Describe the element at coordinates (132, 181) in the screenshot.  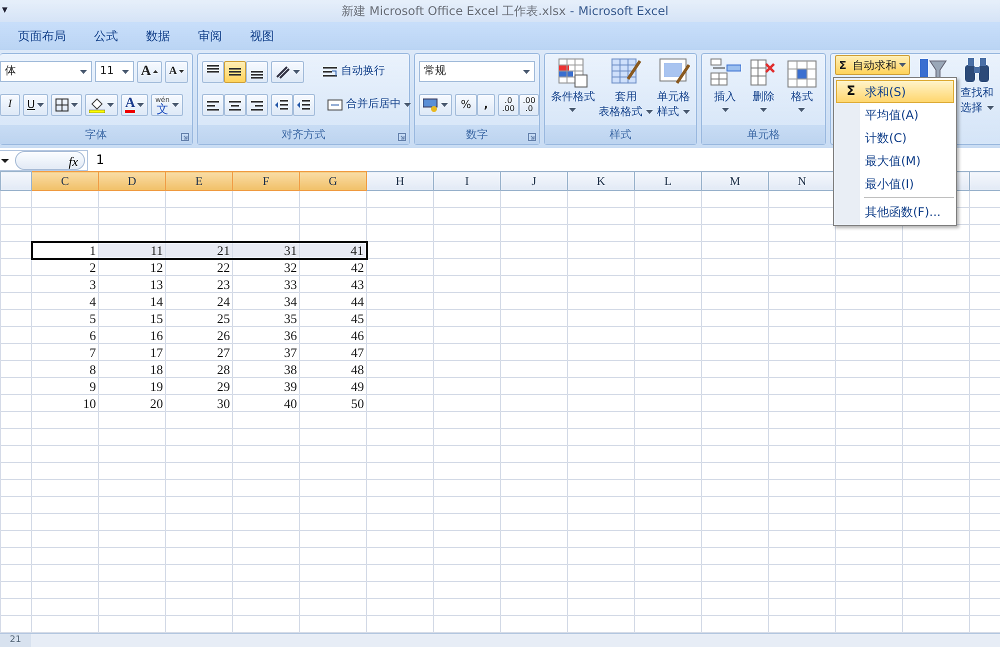
I see `column-header: D` at that location.